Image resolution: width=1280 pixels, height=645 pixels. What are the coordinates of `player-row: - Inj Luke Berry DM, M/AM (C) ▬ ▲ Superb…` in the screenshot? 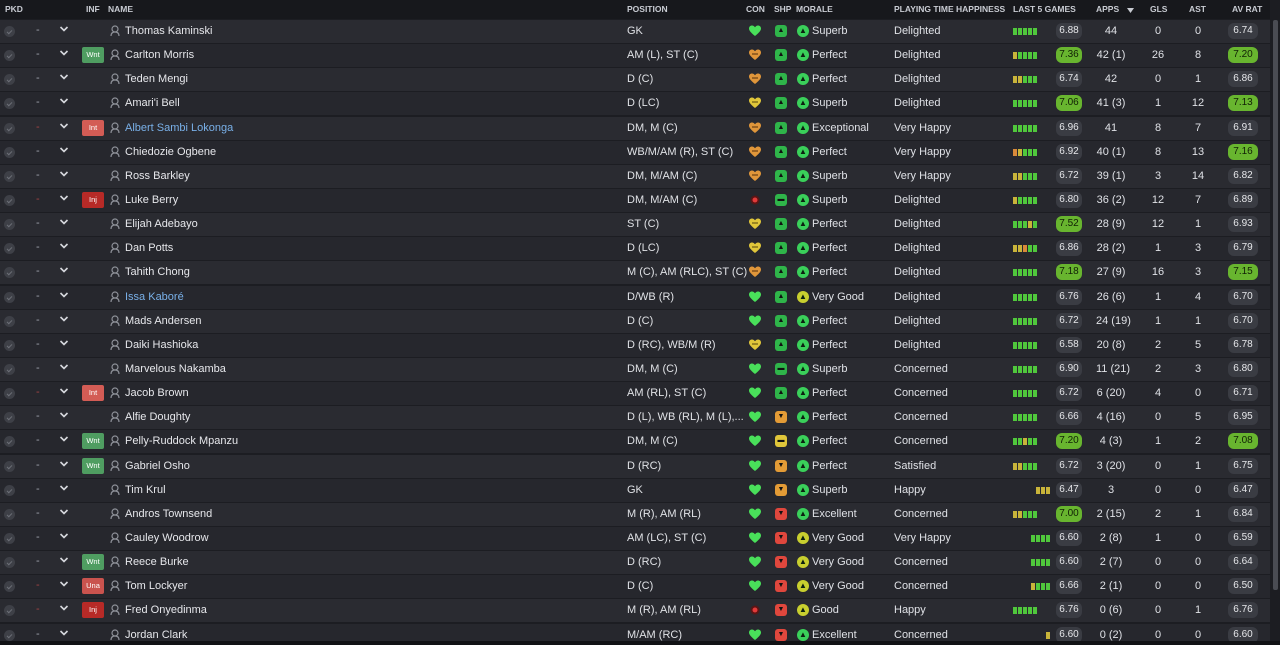 It's located at (635, 200).